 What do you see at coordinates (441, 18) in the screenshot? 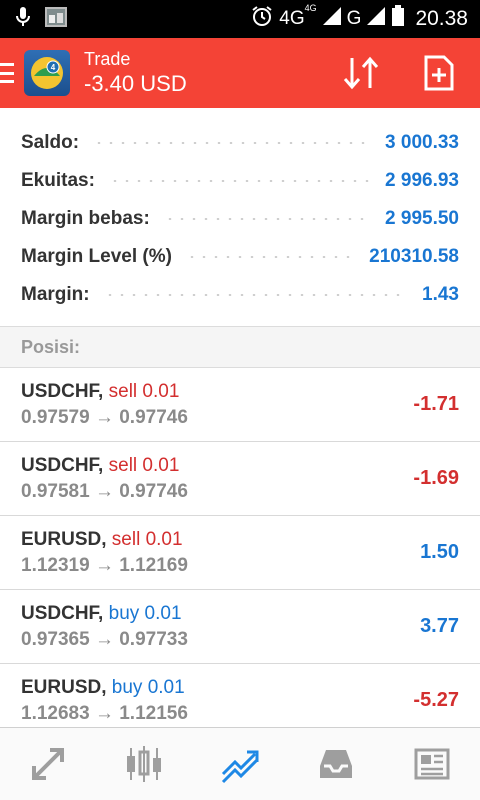
I see `clock: 20.38` at bounding box center [441, 18].